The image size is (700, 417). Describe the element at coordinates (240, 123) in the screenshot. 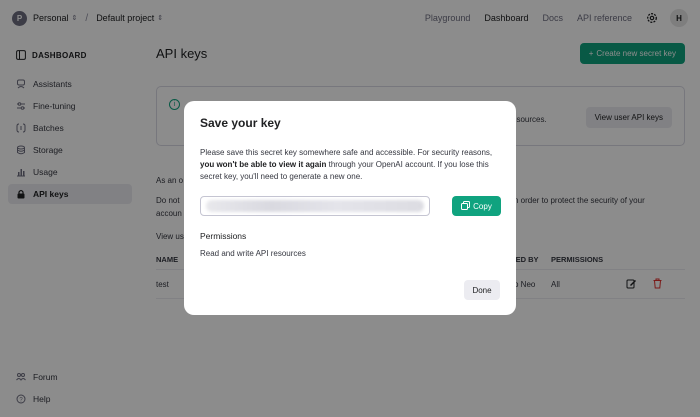

I see `dialog-title: Save your key` at that location.